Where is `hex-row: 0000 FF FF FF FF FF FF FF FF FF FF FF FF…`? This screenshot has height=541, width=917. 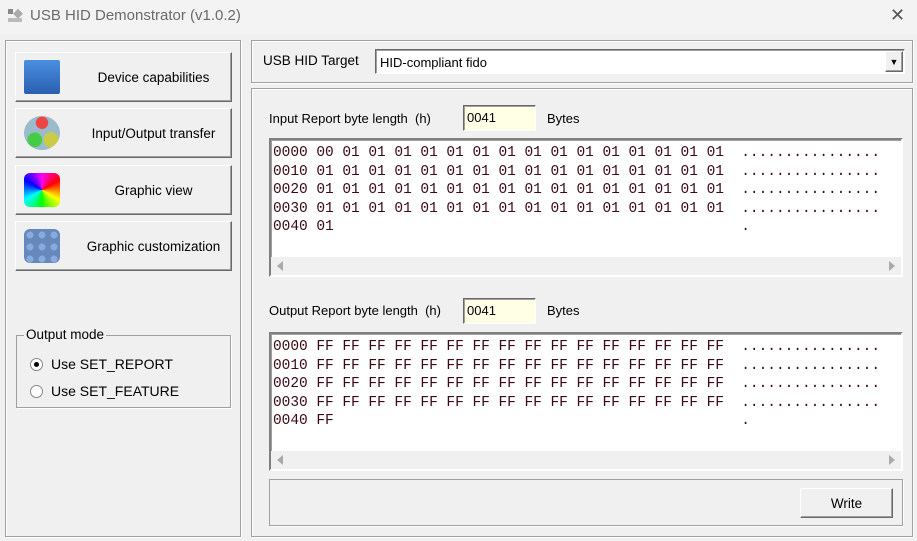
hex-row: 0000 FF FF FF FF FF FF FF FF FF FF FF FF… is located at coordinates (576, 347).